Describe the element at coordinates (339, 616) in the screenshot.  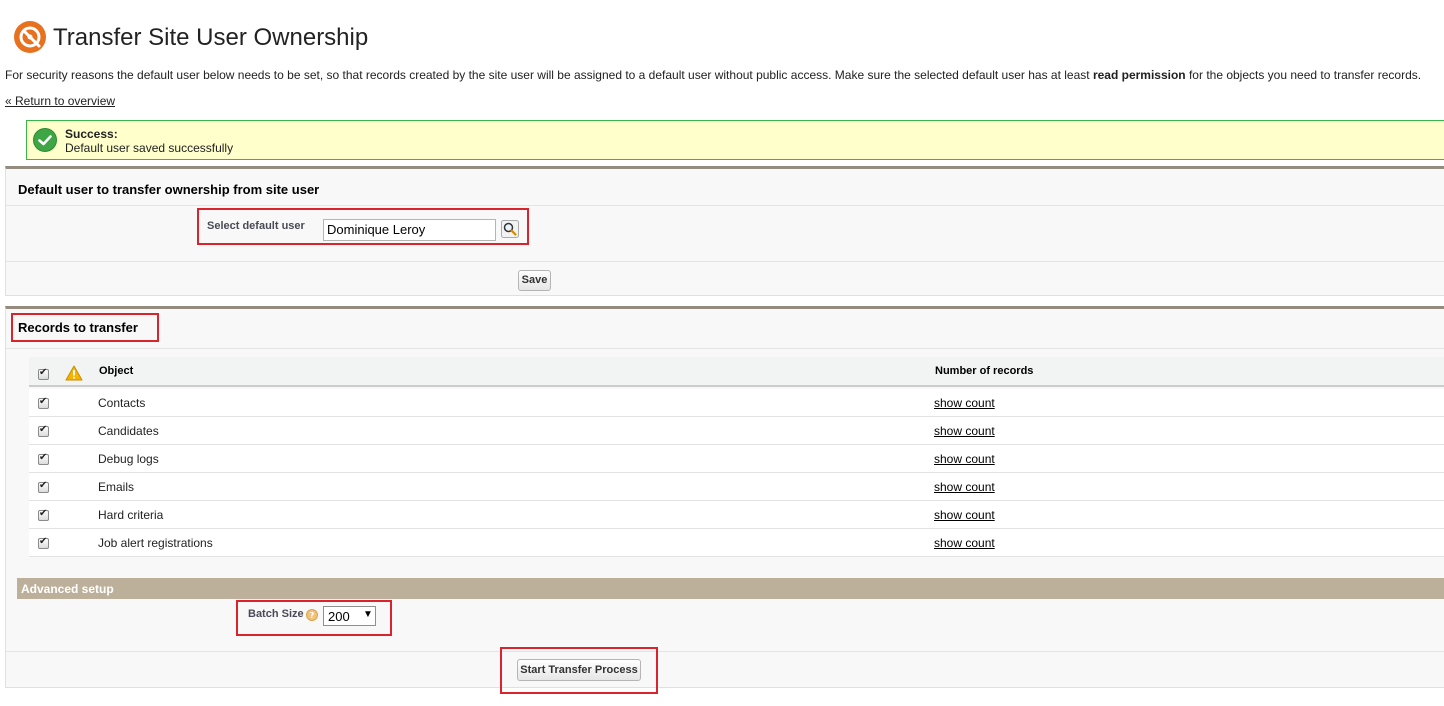
I see `batch-size-value: 200` at that location.